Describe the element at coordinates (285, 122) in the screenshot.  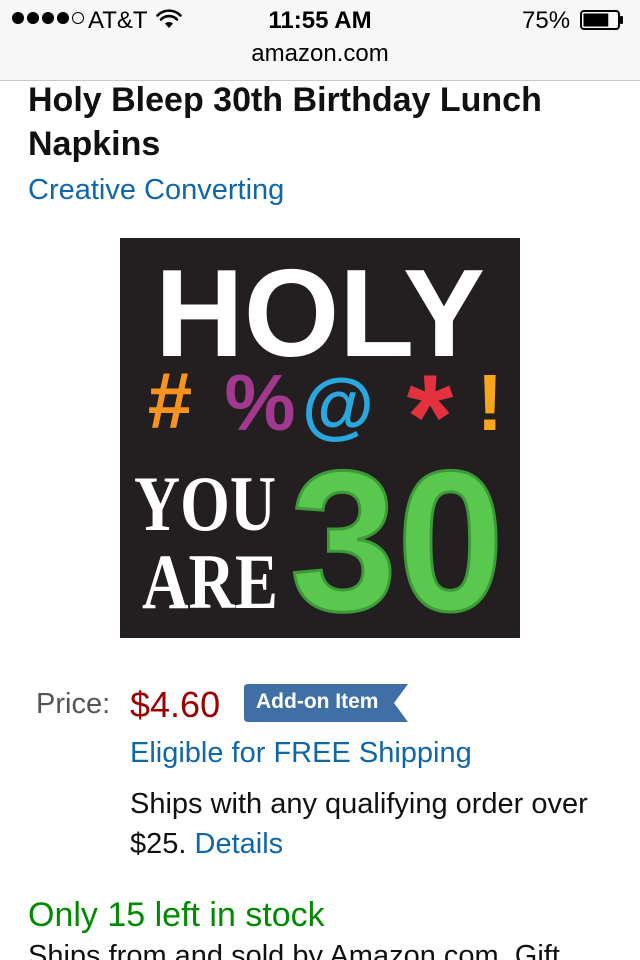
I see `product-title: Holy Bleep 30th Birthday Lunch Napkins` at that location.